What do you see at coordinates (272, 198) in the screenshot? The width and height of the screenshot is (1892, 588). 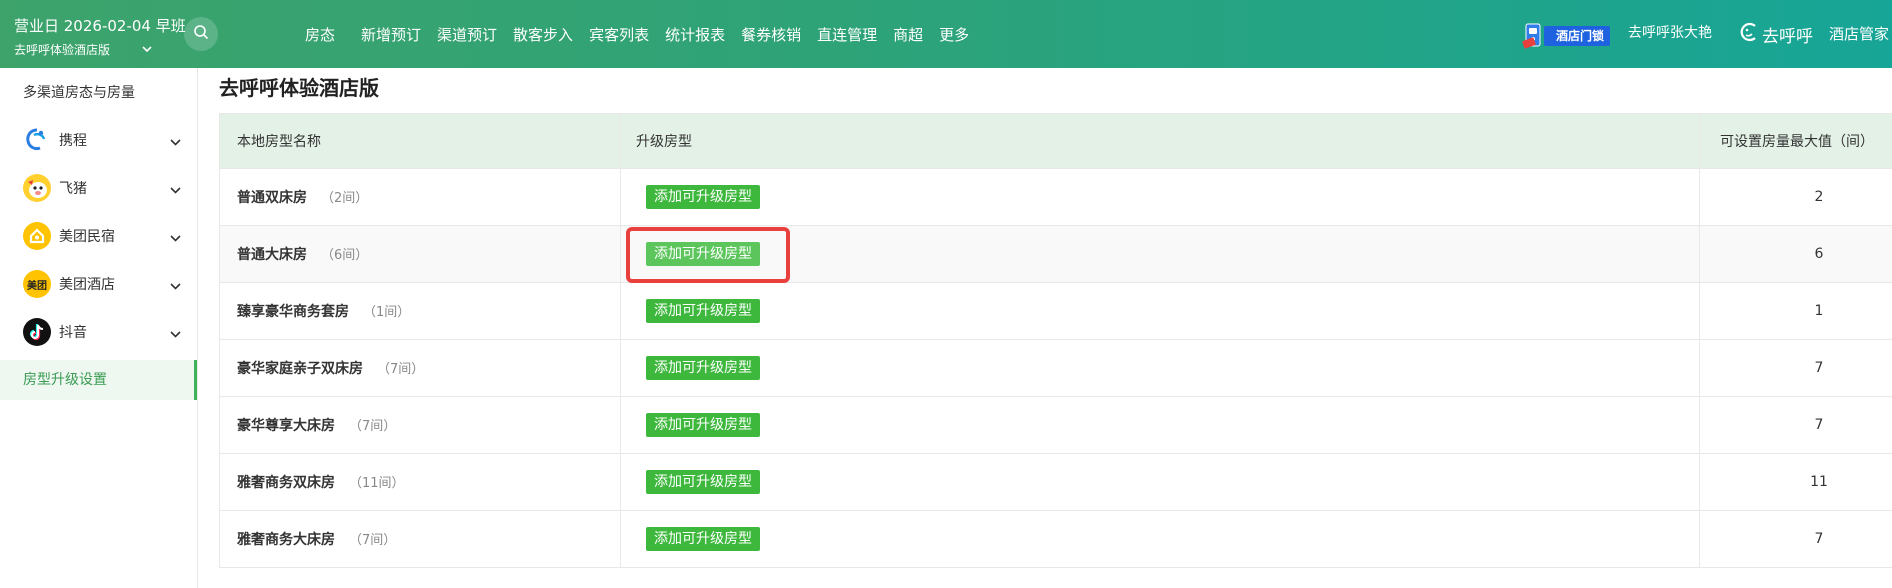 I see `room-name: 普通双床房` at bounding box center [272, 198].